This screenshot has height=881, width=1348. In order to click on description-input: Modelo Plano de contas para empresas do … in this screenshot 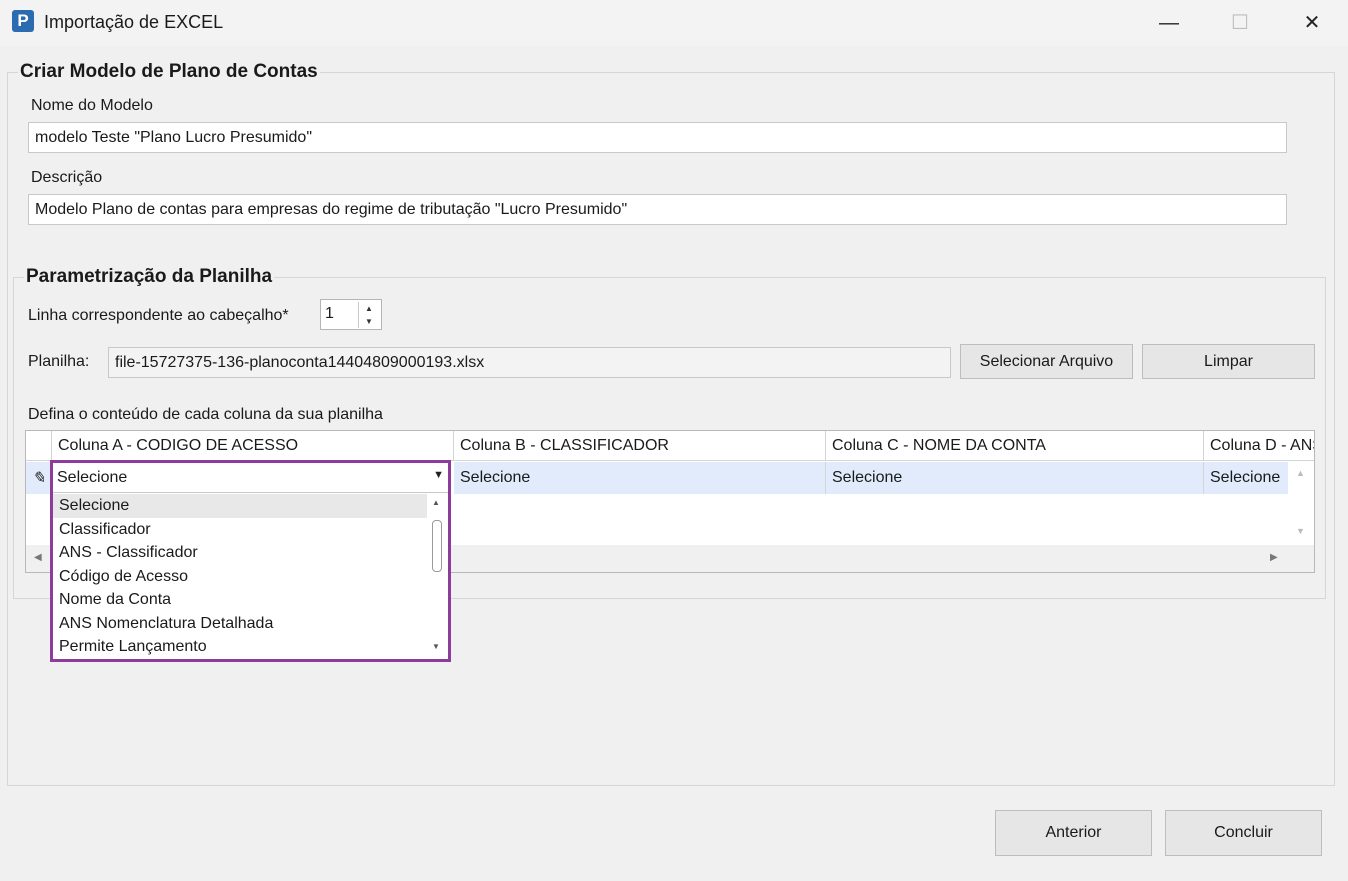, I will do `click(657, 209)`.